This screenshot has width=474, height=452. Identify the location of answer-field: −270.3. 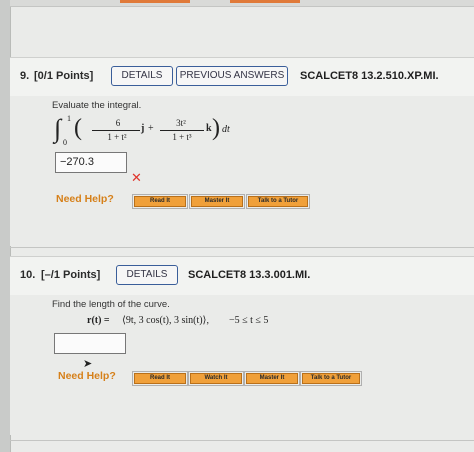
(91, 162).